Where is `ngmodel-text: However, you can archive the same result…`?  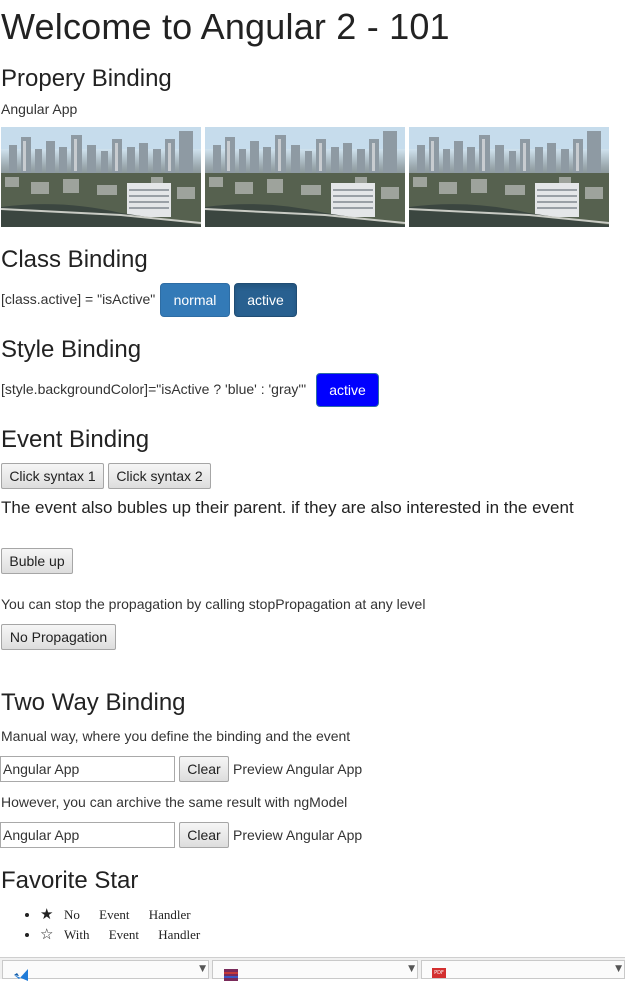 ngmodel-text: However, you can archive the same result… is located at coordinates (174, 802).